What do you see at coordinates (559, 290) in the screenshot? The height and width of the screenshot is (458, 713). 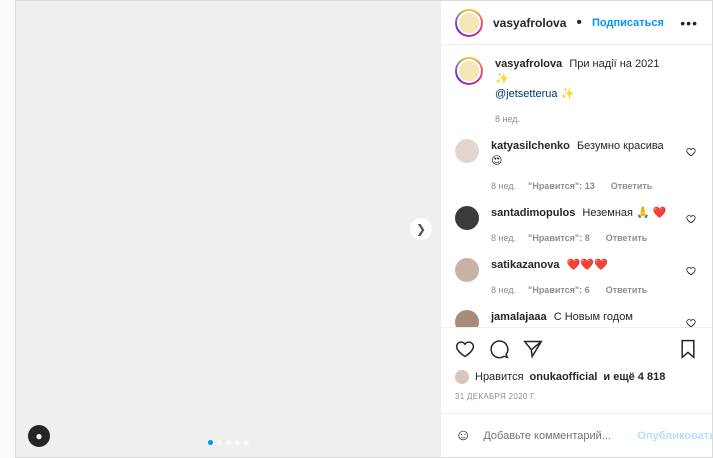 I see `comment-likes: "Нравится": 6` at bounding box center [559, 290].